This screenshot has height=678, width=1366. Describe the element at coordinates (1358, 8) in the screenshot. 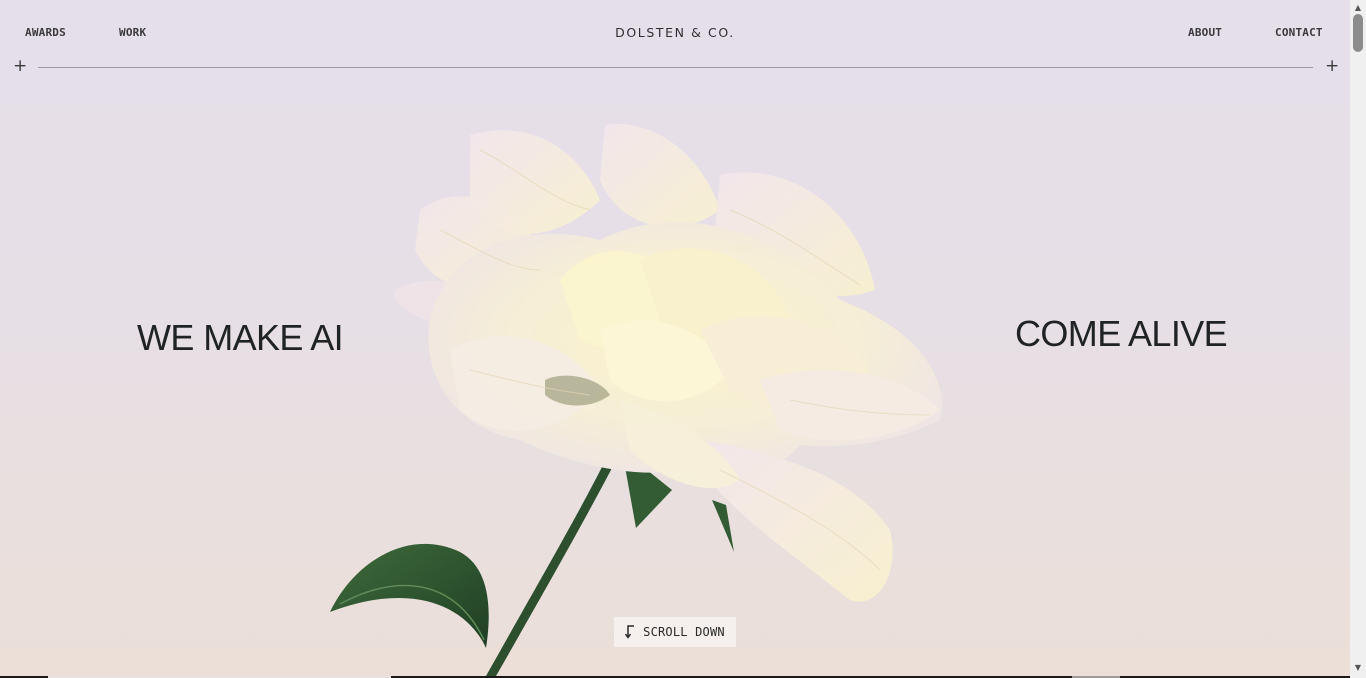

I see `scroll-up-arrow-icon: ▲` at that location.